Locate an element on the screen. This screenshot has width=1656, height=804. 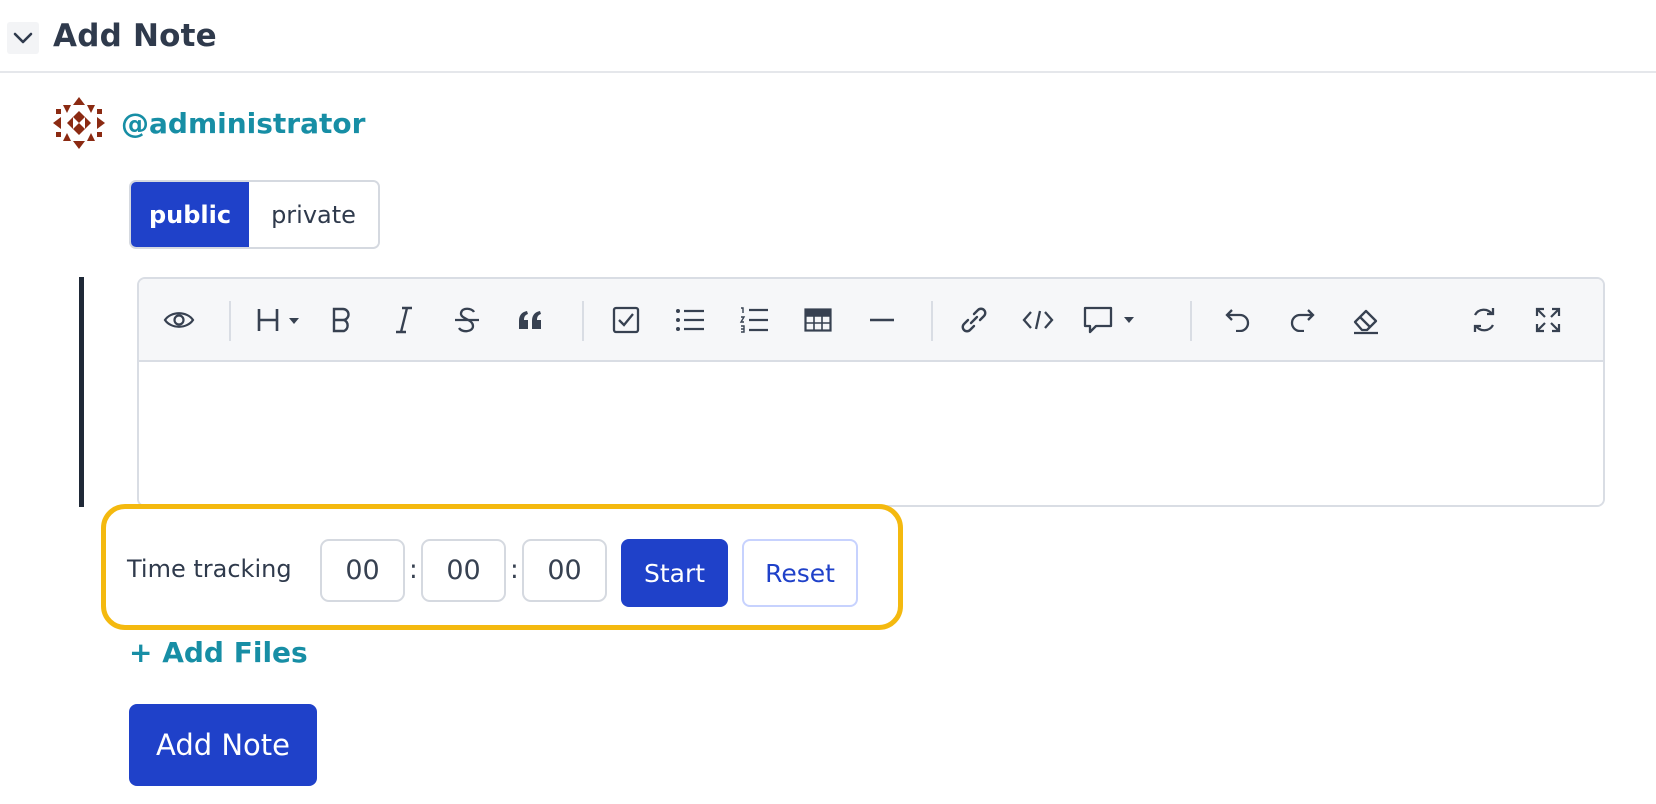
page-title: Add Note is located at coordinates (135, 36).